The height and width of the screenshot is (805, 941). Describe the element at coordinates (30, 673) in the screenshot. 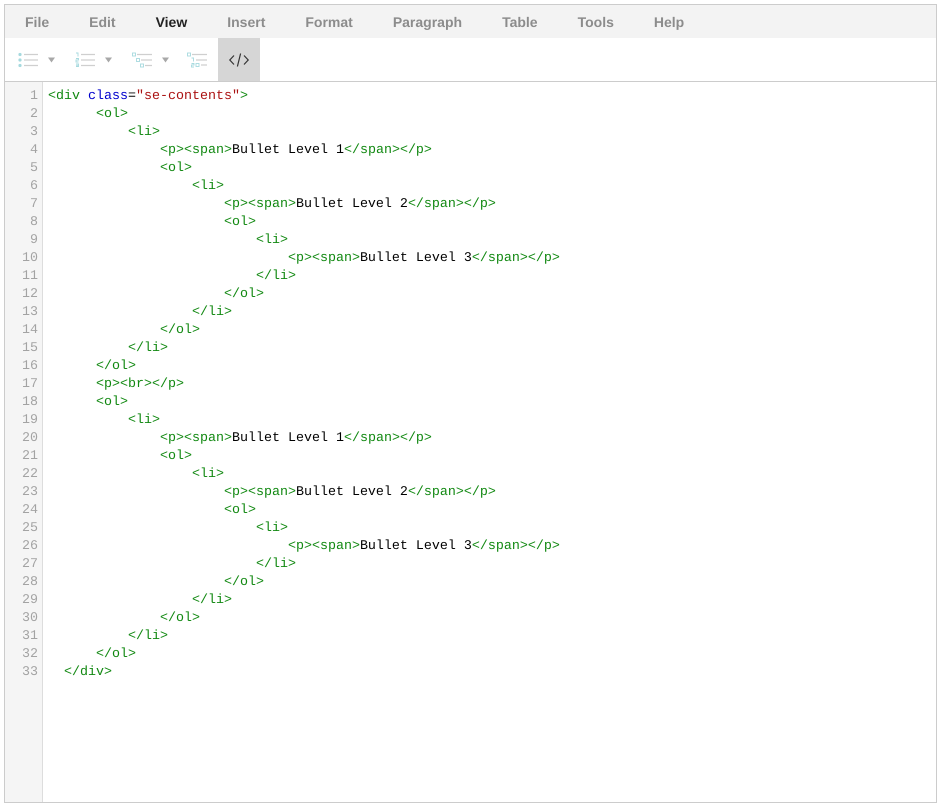

I see `line-number: 33` at that location.